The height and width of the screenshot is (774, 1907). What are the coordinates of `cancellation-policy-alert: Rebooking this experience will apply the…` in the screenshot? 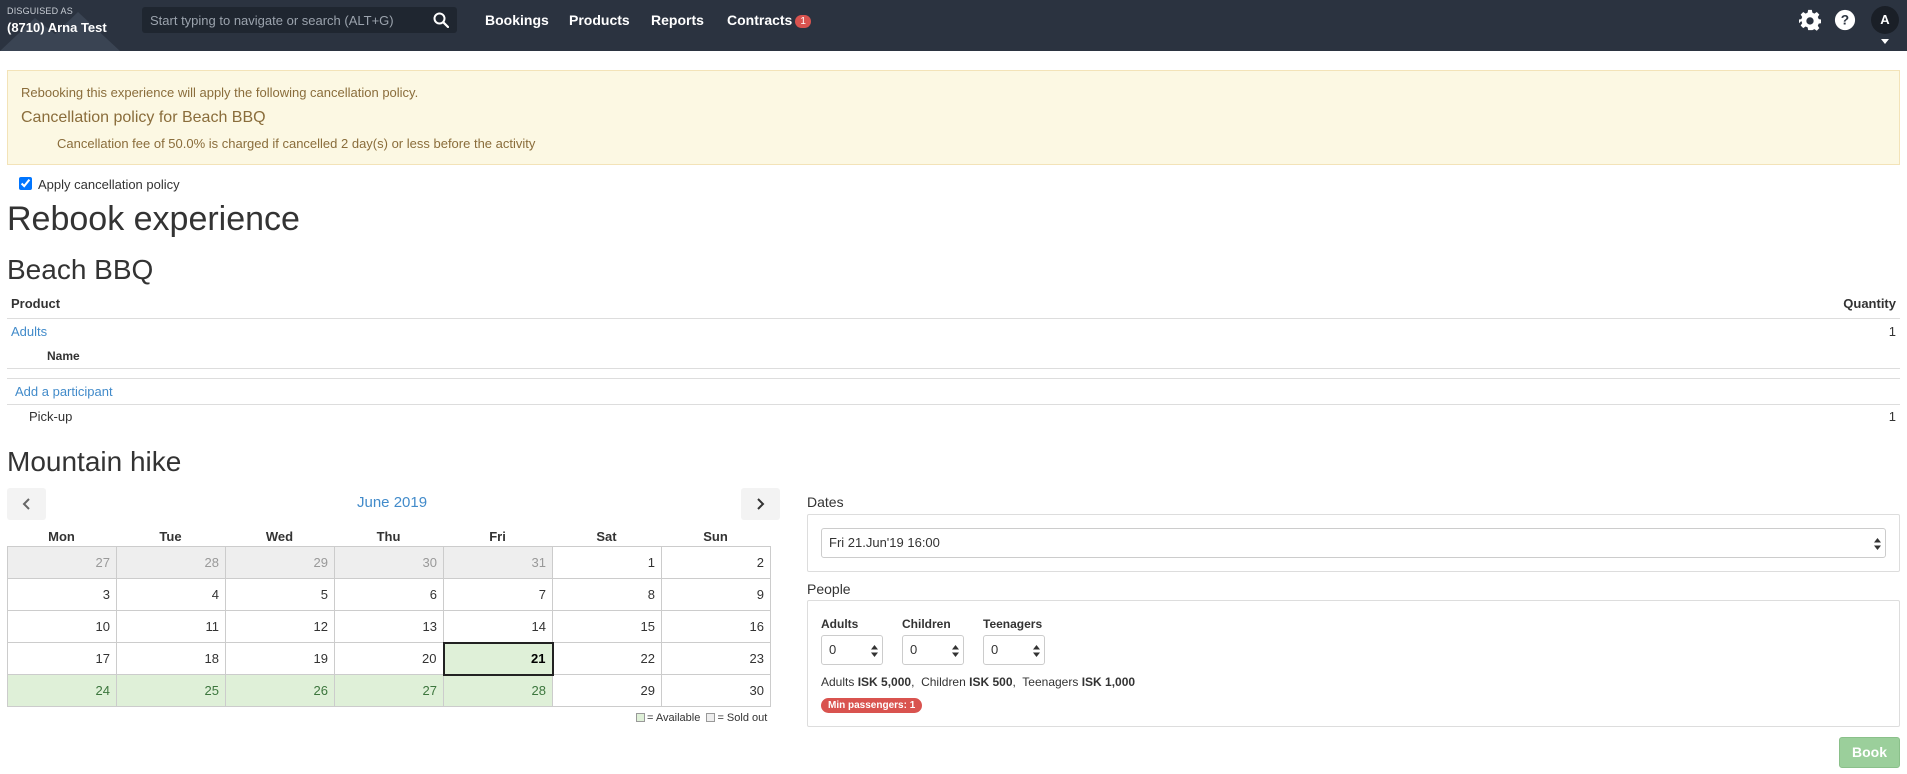 It's located at (953, 117).